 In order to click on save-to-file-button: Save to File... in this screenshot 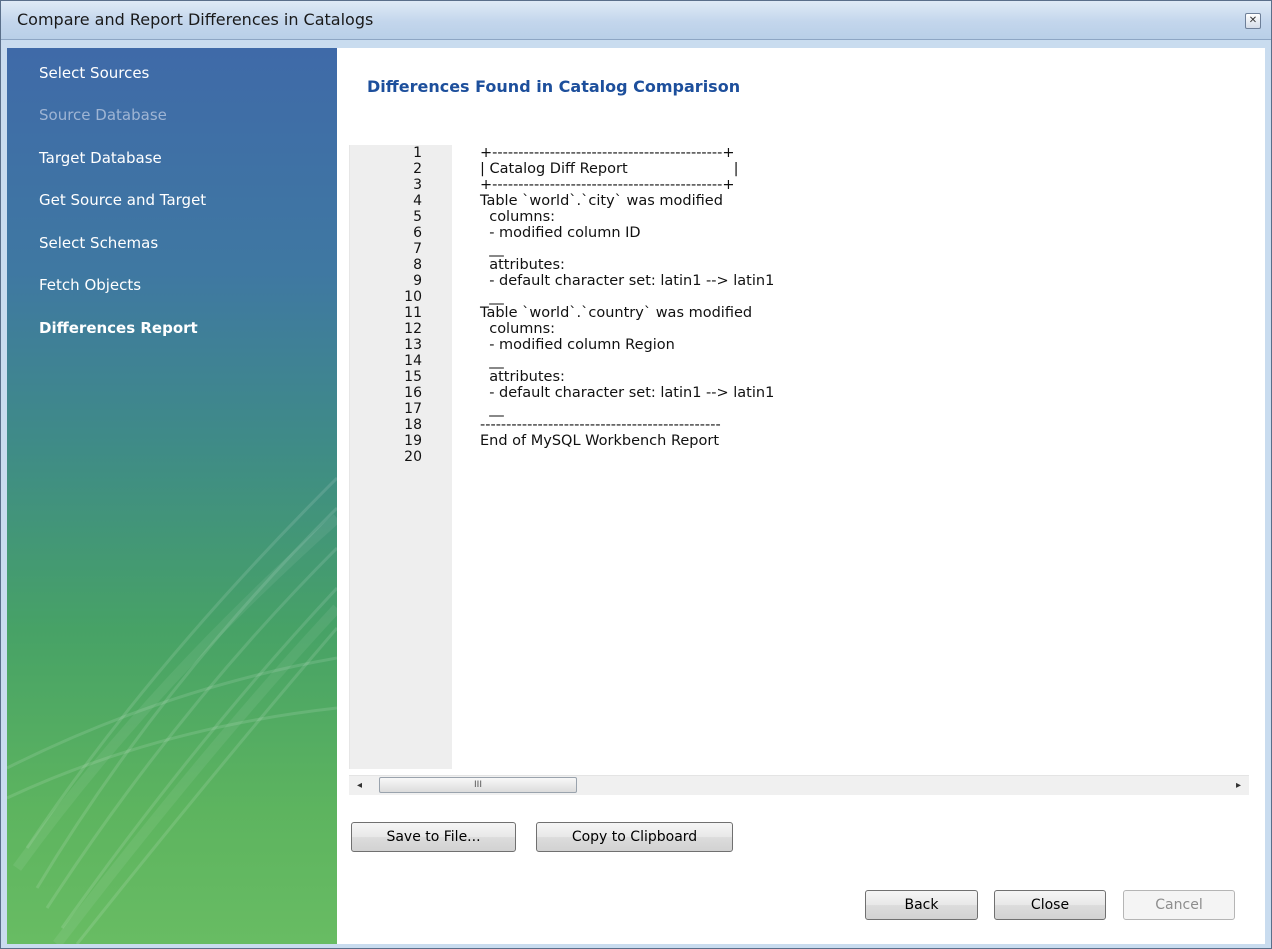, I will do `click(433, 837)`.